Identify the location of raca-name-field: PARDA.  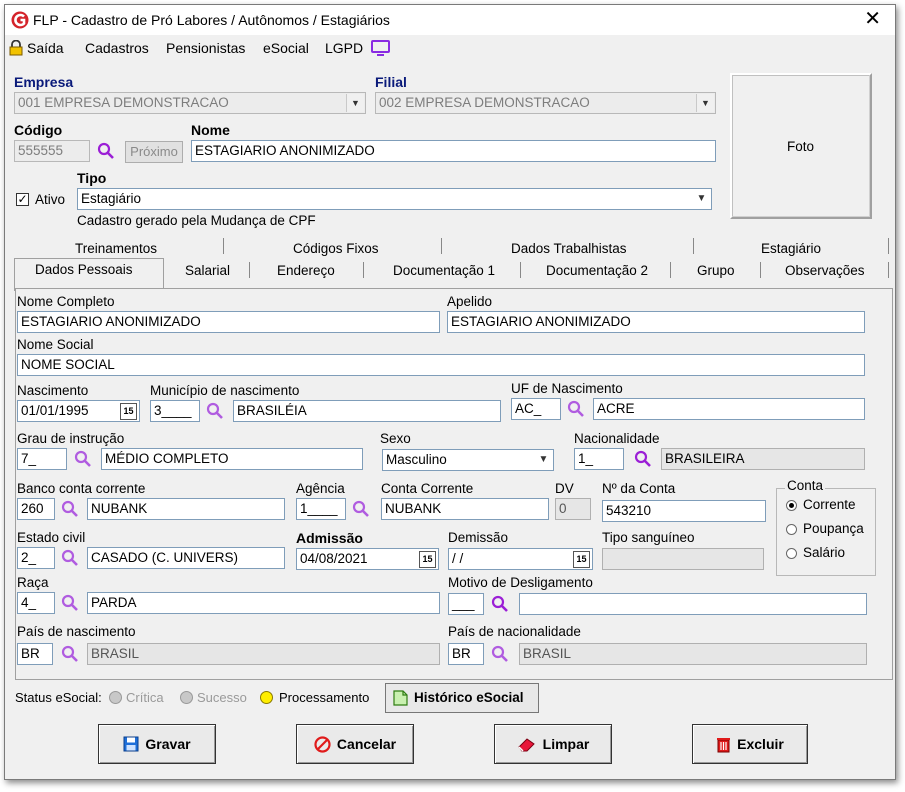
(263, 603).